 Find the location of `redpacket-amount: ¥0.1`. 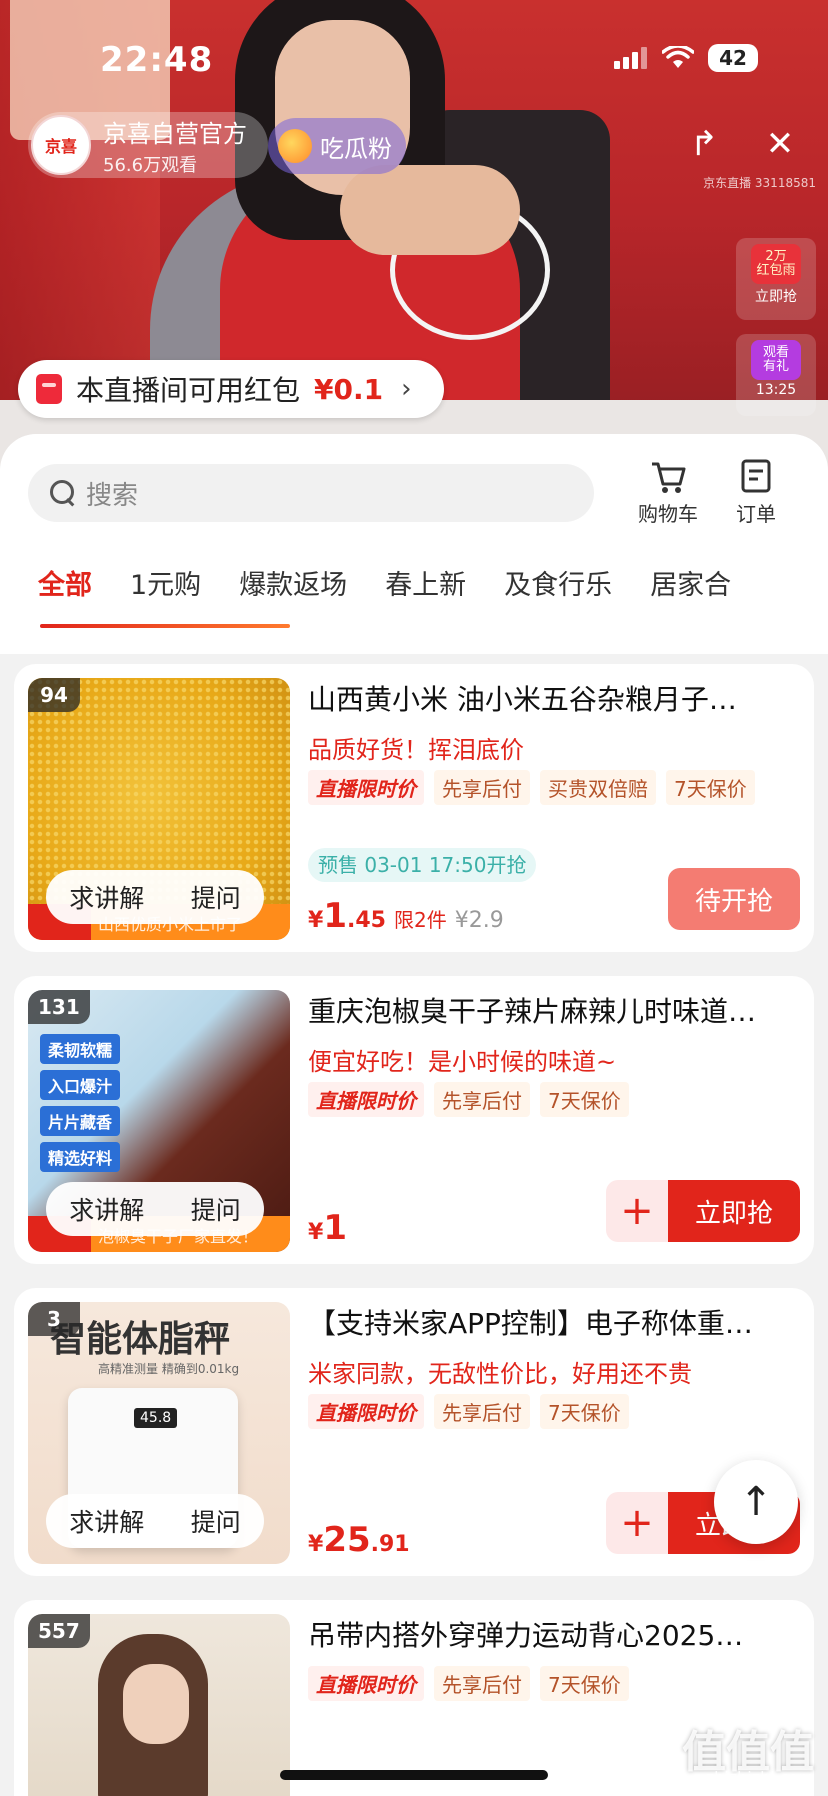

redpacket-amount: ¥0.1 is located at coordinates (349, 389).